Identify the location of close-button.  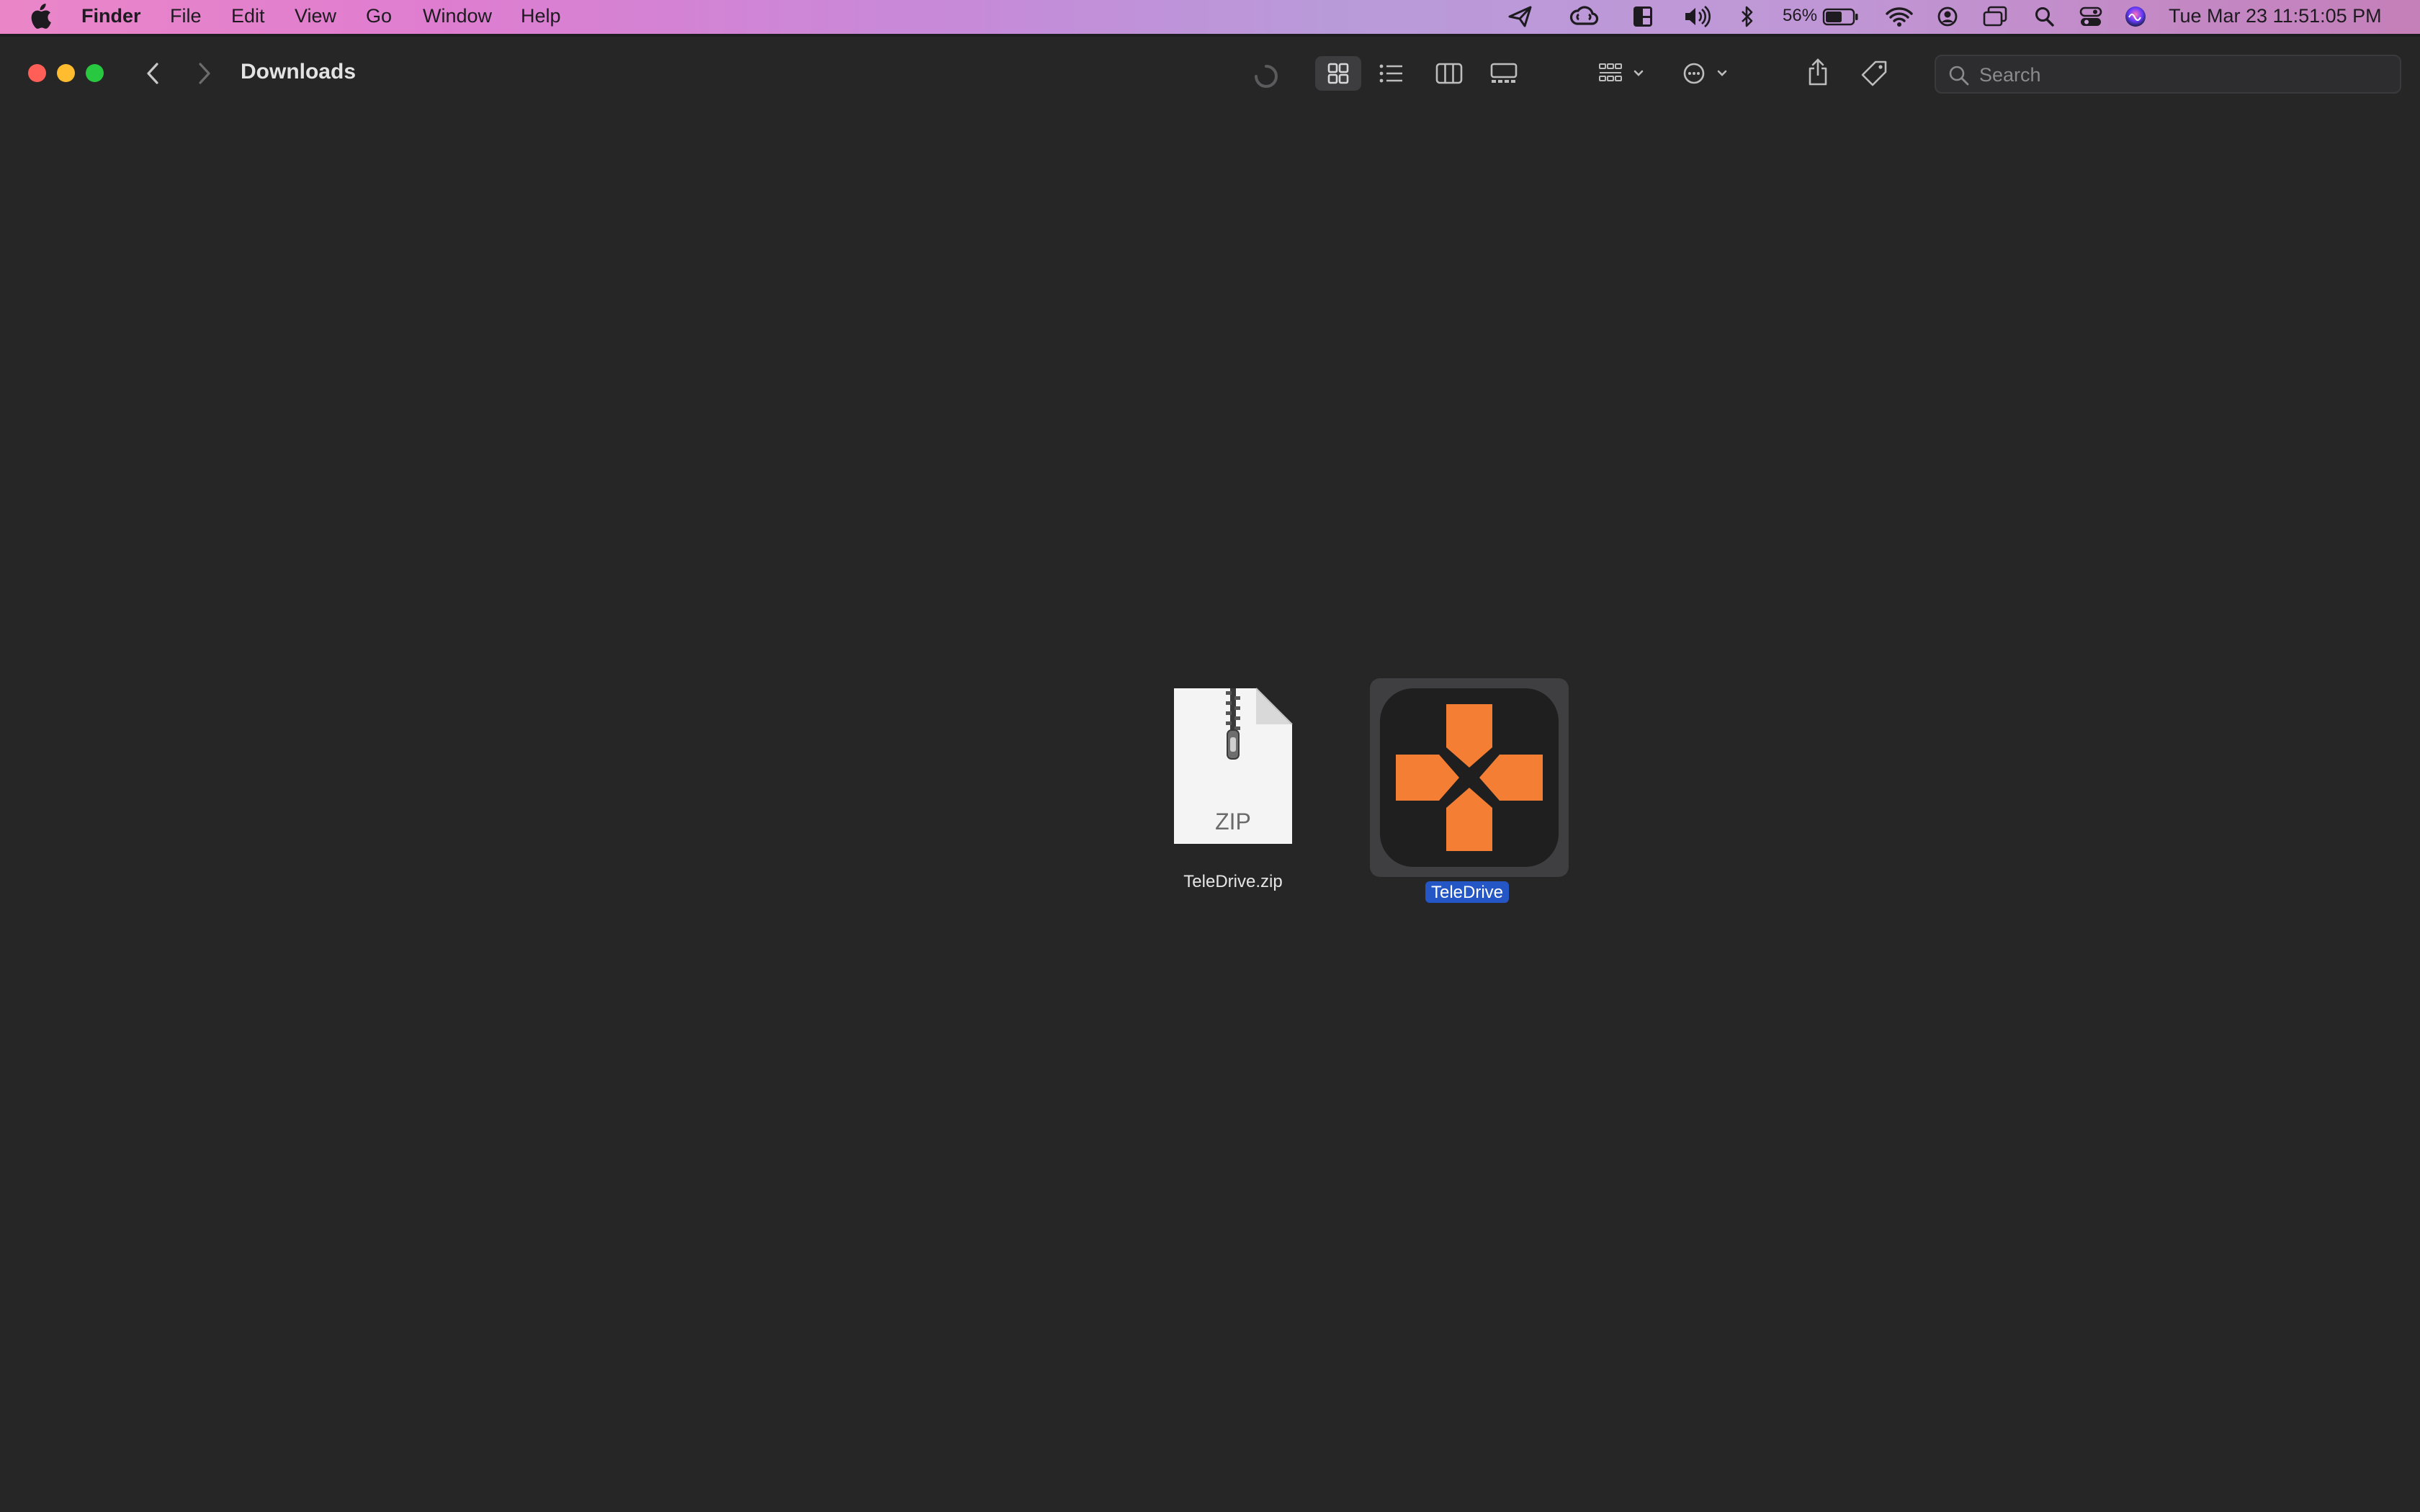
(37, 73).